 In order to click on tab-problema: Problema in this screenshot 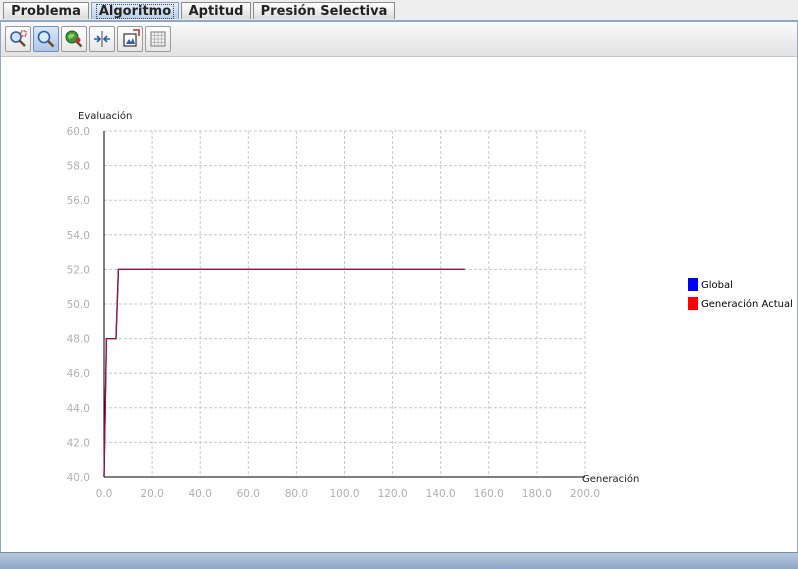, I will do `click(46, 10)`.